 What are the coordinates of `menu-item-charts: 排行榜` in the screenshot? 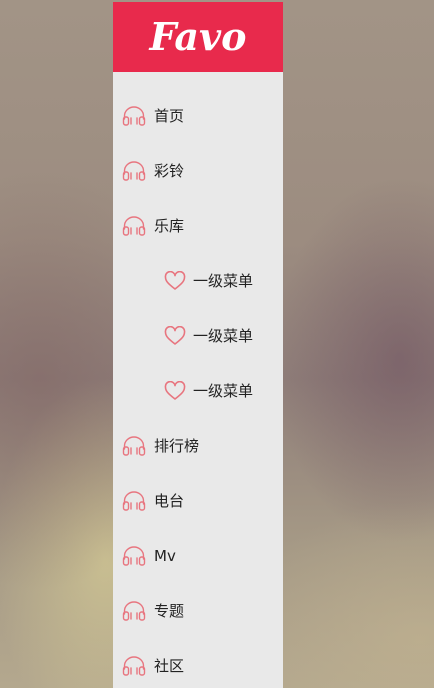 It's located at (198, 445).